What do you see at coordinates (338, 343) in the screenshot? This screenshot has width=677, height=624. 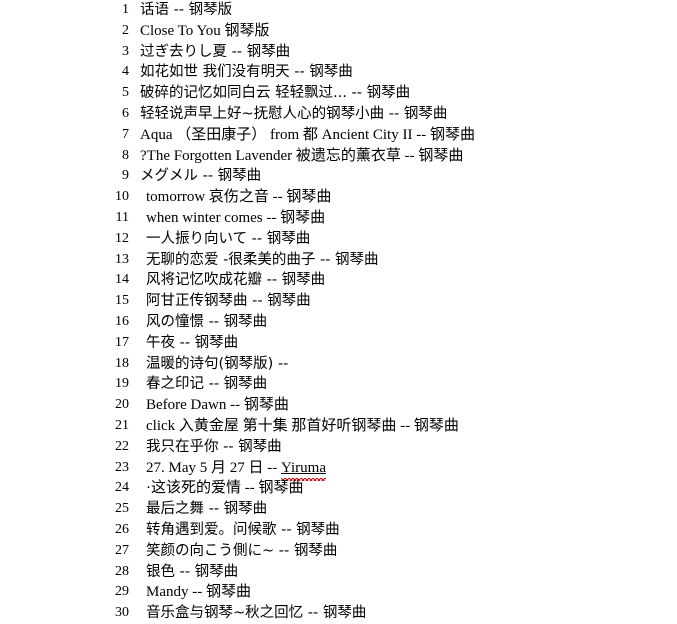 I see `list-item: 17 午夜 -- 钢琴曲` at bounding box center [338, 343].